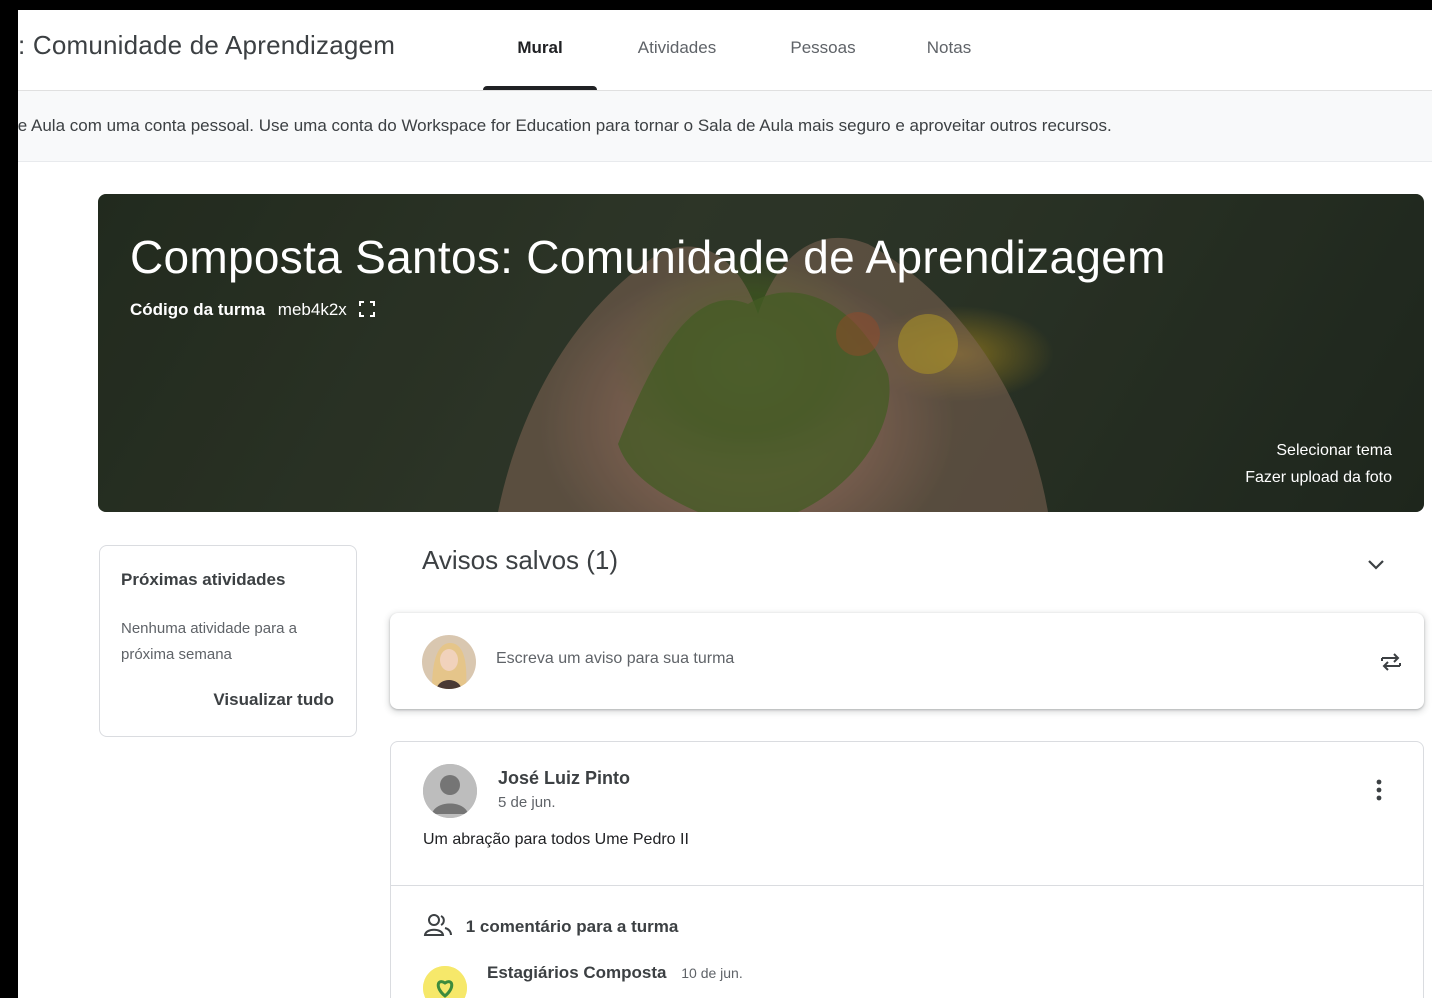  Describe the element at coordinates (206, 45) in the screenshot. I see `class-title: : Comunidade de Aprendizagem` at that location.